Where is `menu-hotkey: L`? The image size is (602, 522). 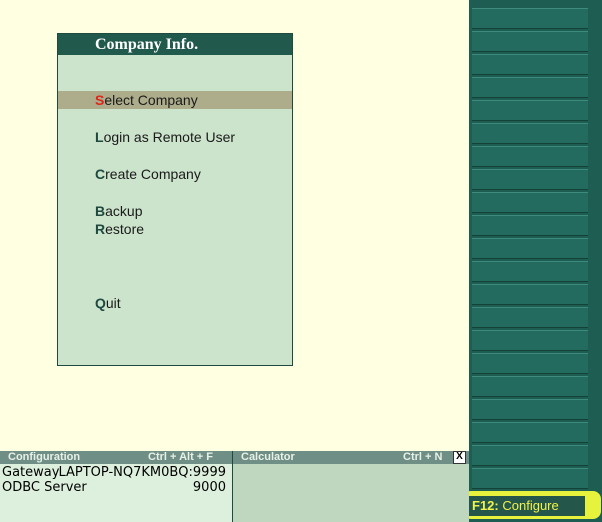
menu-hotkey: L is located at coordinates (99, 137).